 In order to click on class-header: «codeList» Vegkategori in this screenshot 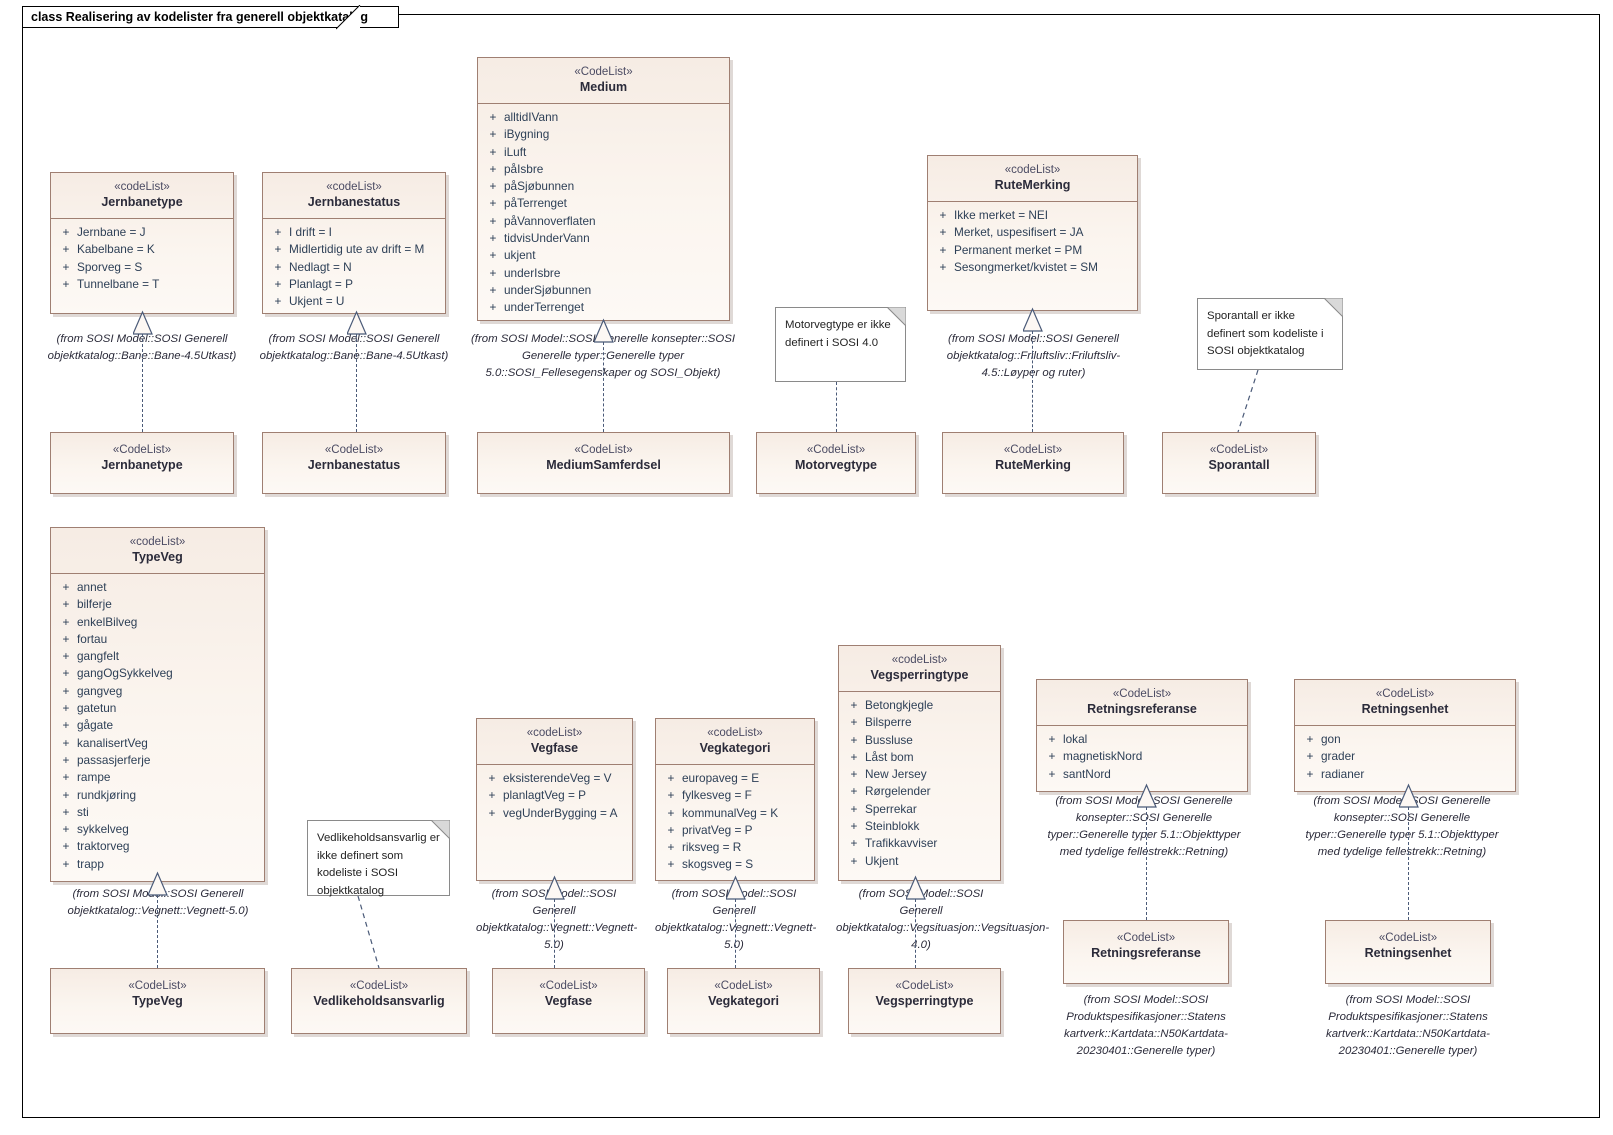, I will do `click(735, 741)`.